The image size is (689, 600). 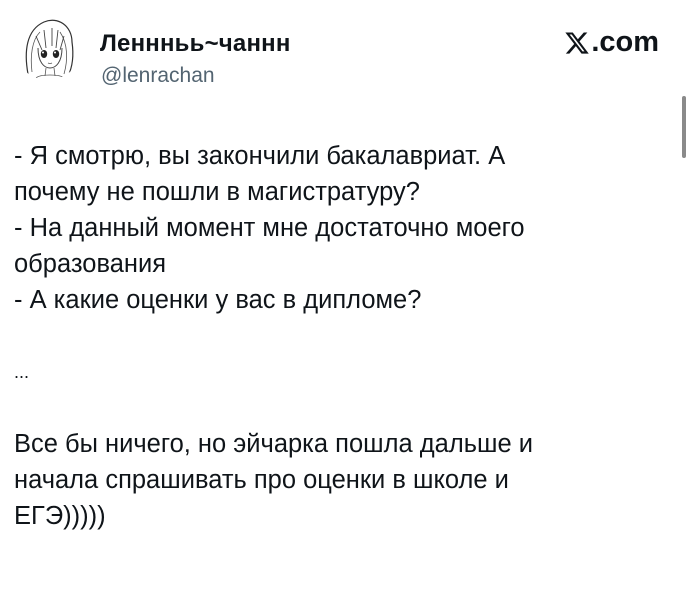 What do you see at coordinates (273, 444) in the screenshot?
I see `tweet-line: Все бы ничего, но эйчарка пошла дальше и` at bounding box center [273, 444].